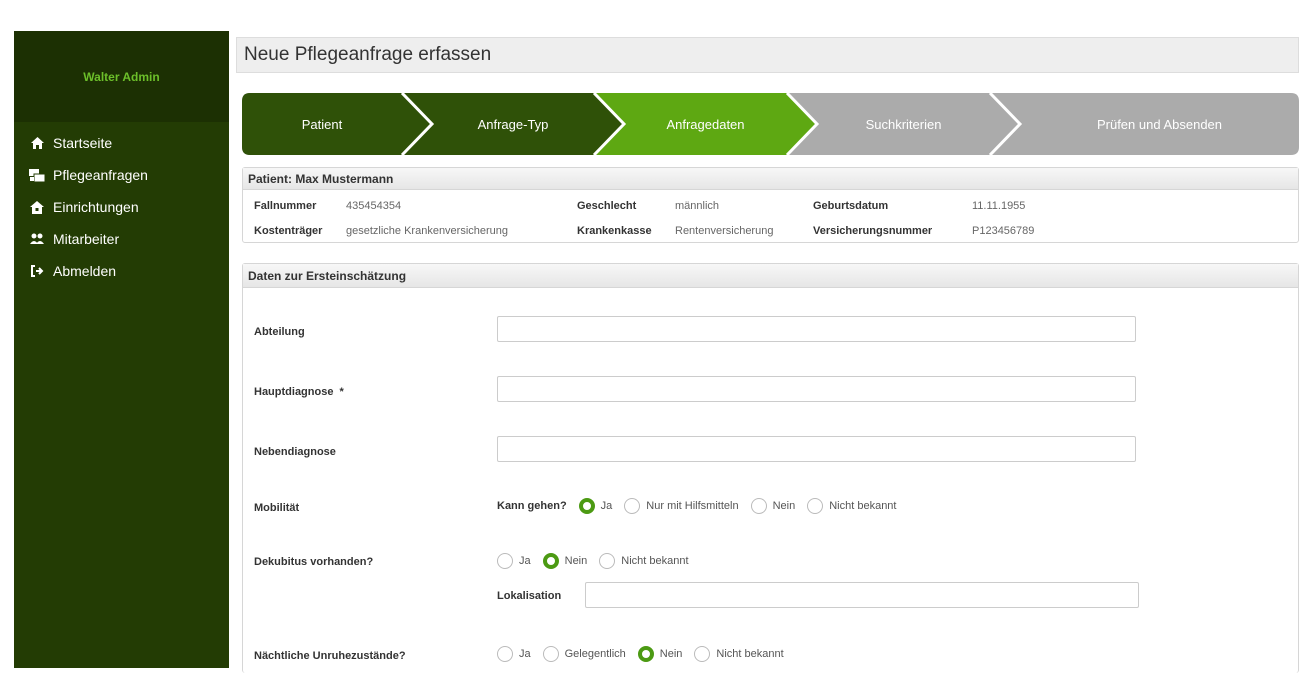 The image size is (1299, 673). I want to click on unruhe-radio-group: Ja Gelegentlich Nein Nicht bekannt, so click(646, 654).